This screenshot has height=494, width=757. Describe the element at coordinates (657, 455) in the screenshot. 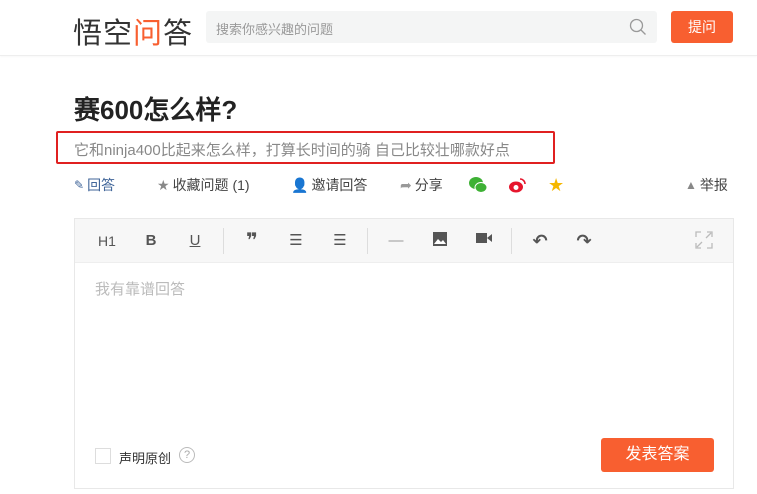

I see `submit-answer-button: 发表答案` at that location.